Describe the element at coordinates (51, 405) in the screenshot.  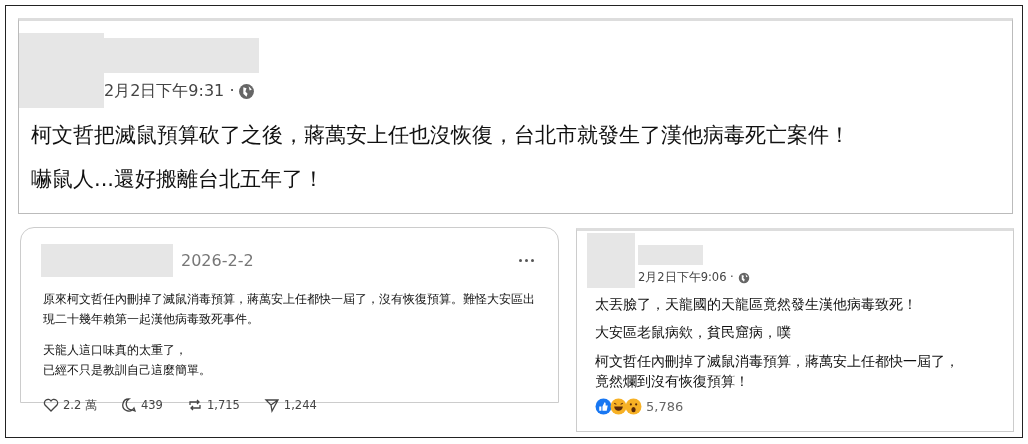
I see `heart-icon` at that location.